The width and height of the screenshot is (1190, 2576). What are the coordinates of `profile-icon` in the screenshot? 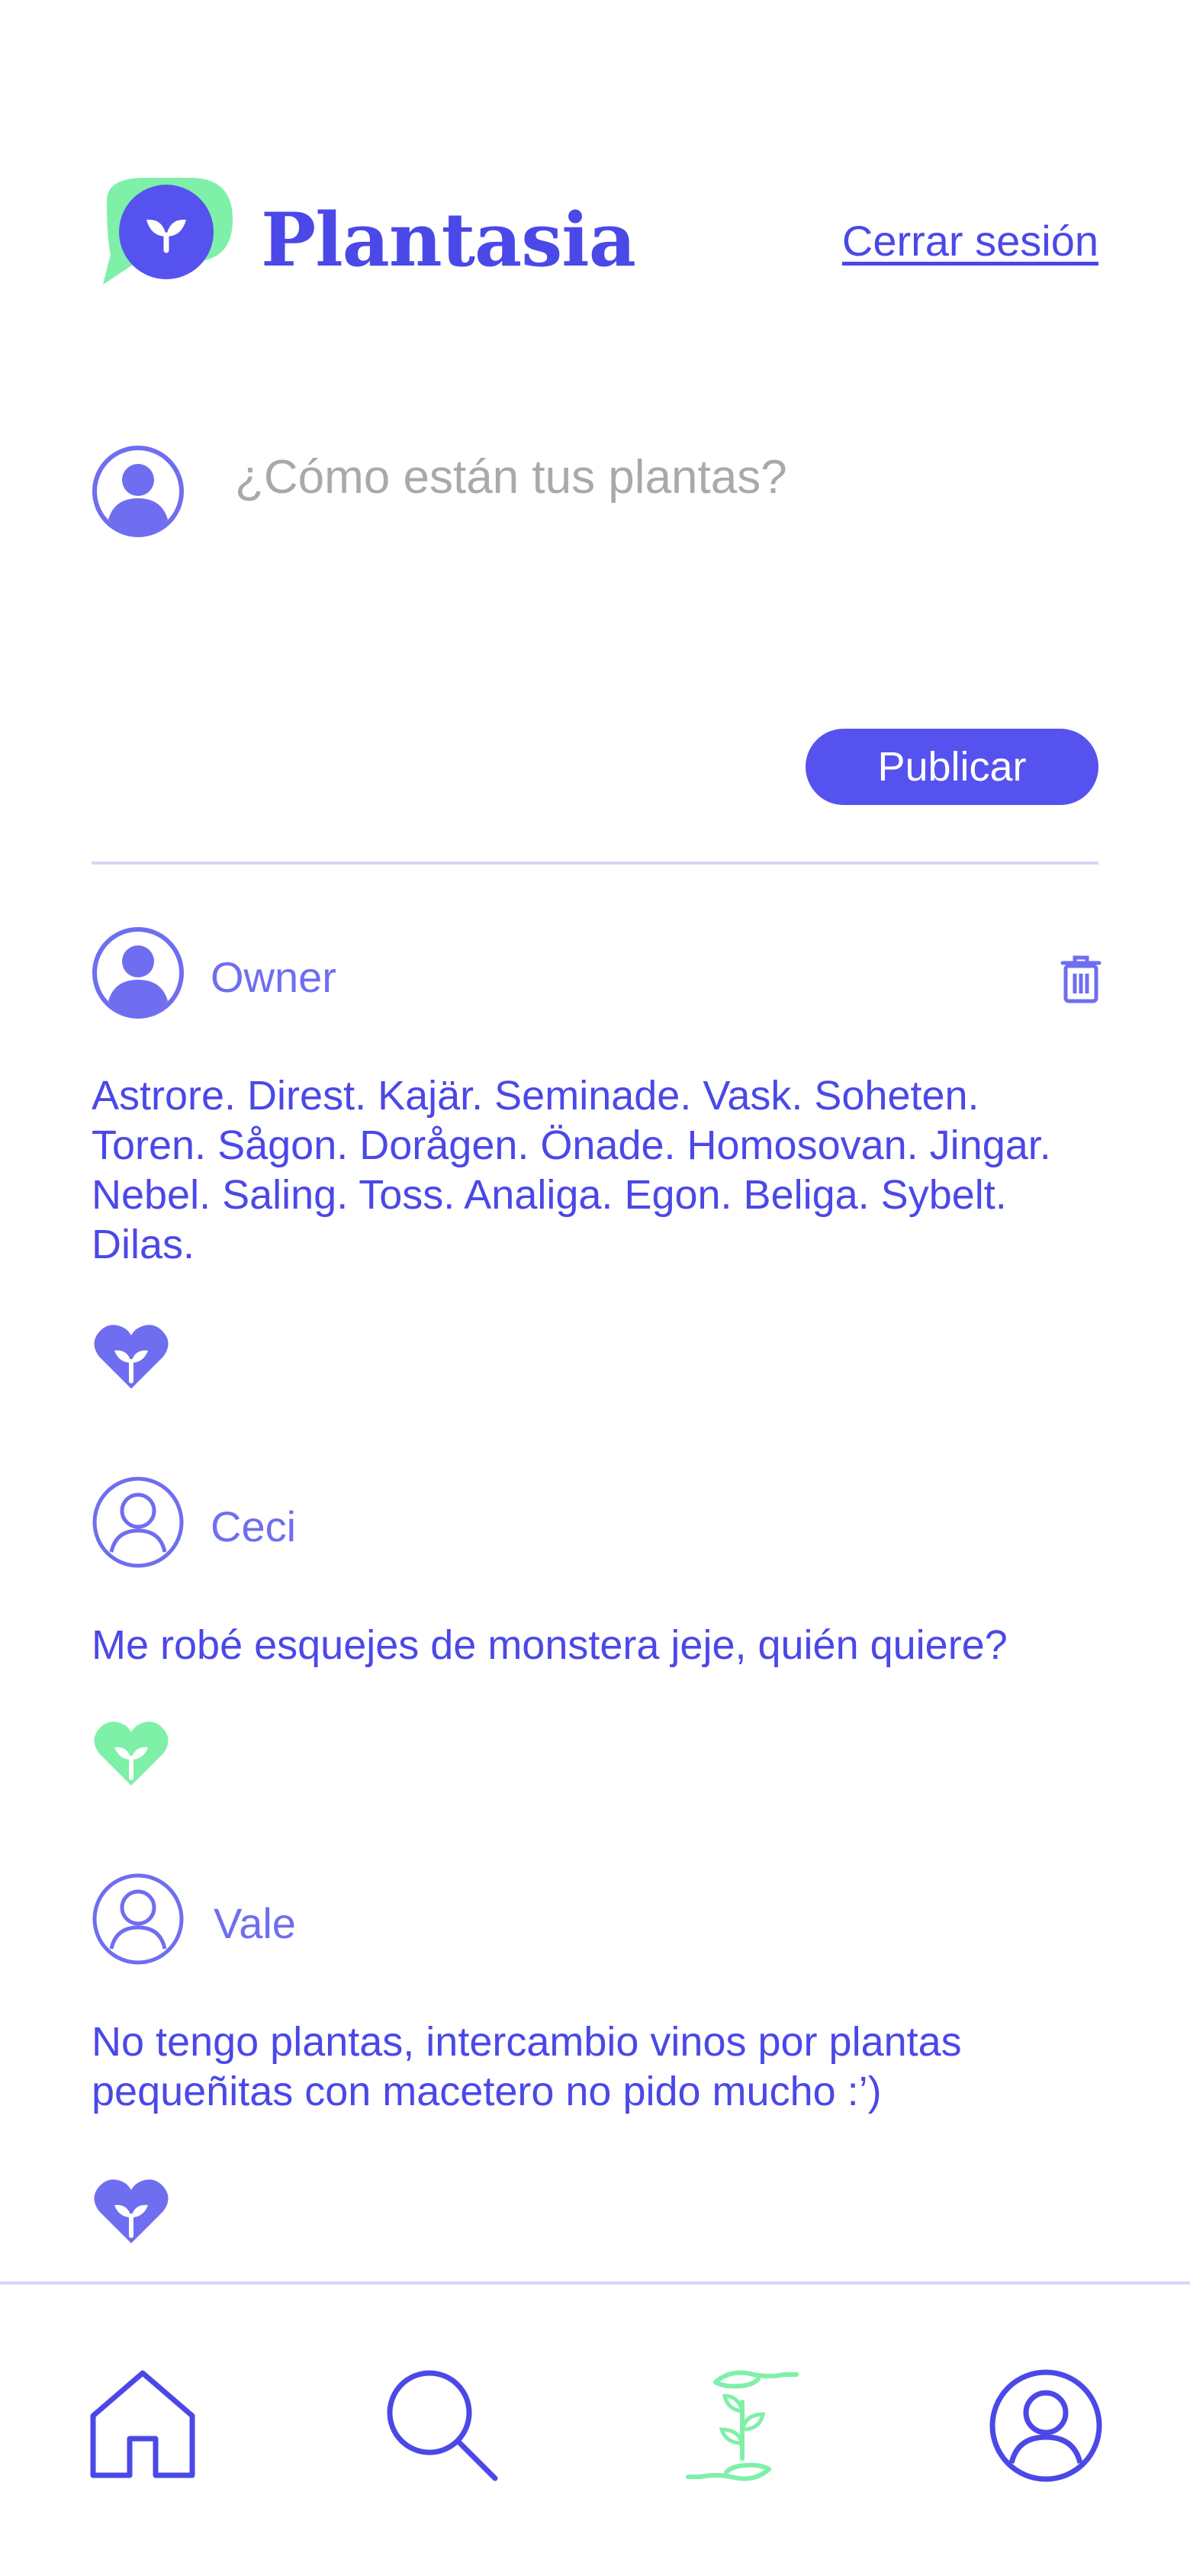 It's located at (1046, 2425).